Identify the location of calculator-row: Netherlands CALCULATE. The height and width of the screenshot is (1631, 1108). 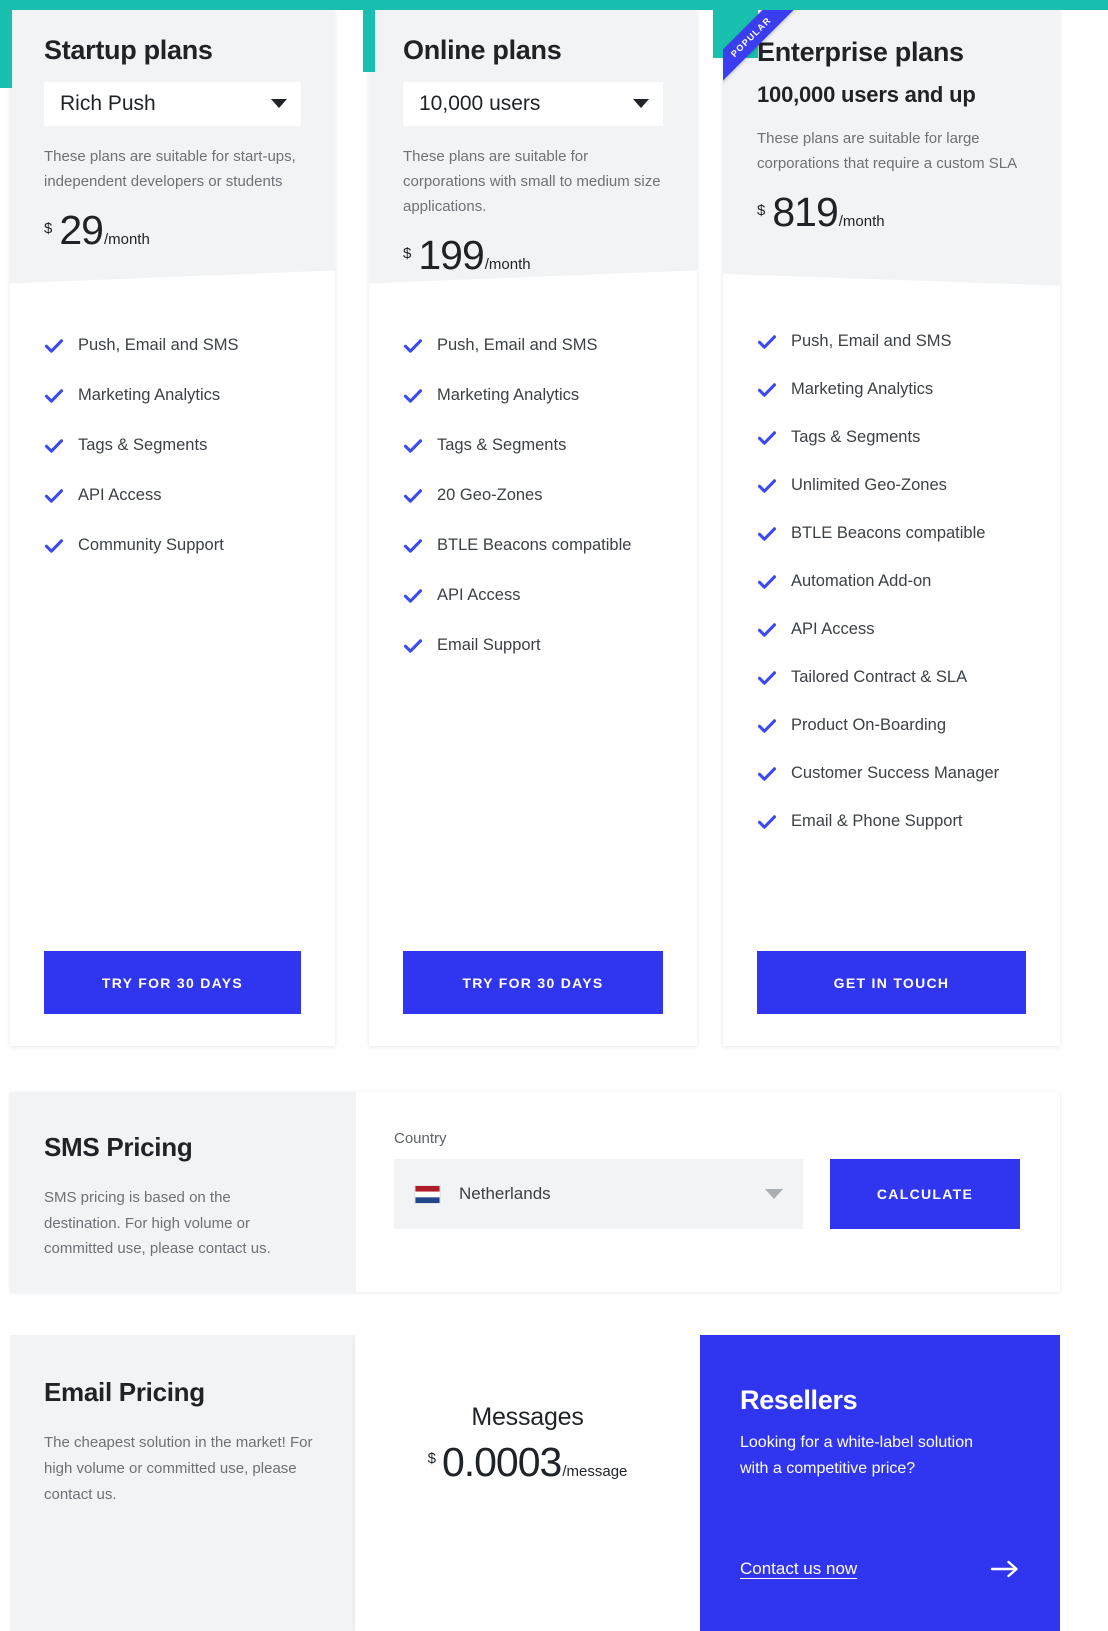
(707, 1194).